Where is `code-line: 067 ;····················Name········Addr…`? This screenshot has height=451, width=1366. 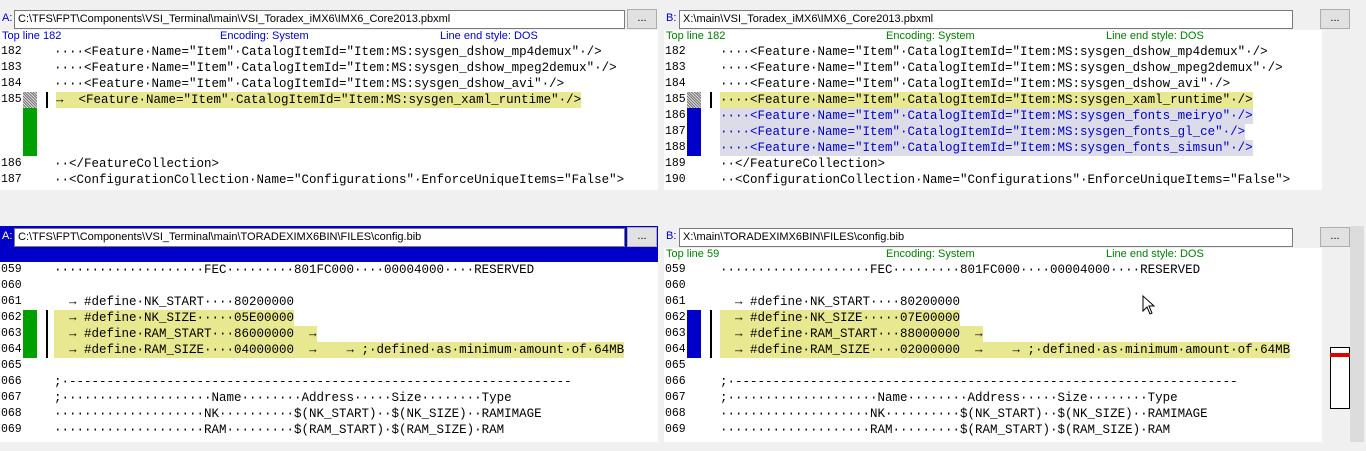
code-line: 067 ;····················Name········Addr… is located at coordinates (993, 398).